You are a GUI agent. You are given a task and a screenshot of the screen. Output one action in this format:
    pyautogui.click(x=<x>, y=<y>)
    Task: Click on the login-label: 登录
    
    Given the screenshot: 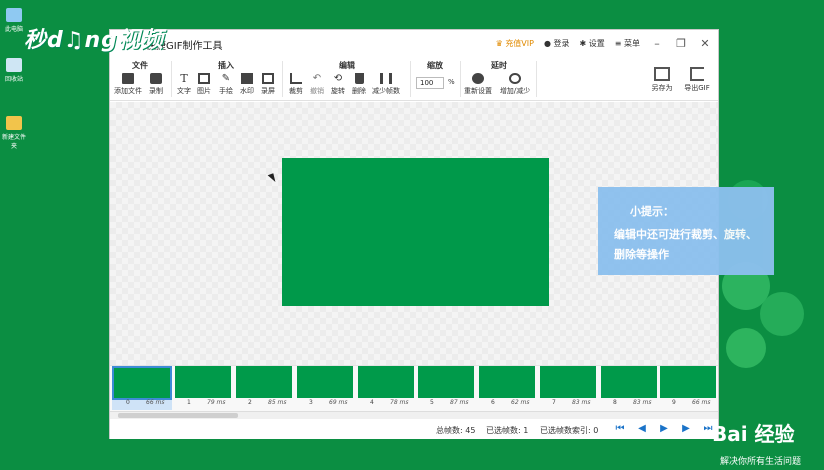 What is the action you would take?
    pyautogui.click(x=561, y=43)
    